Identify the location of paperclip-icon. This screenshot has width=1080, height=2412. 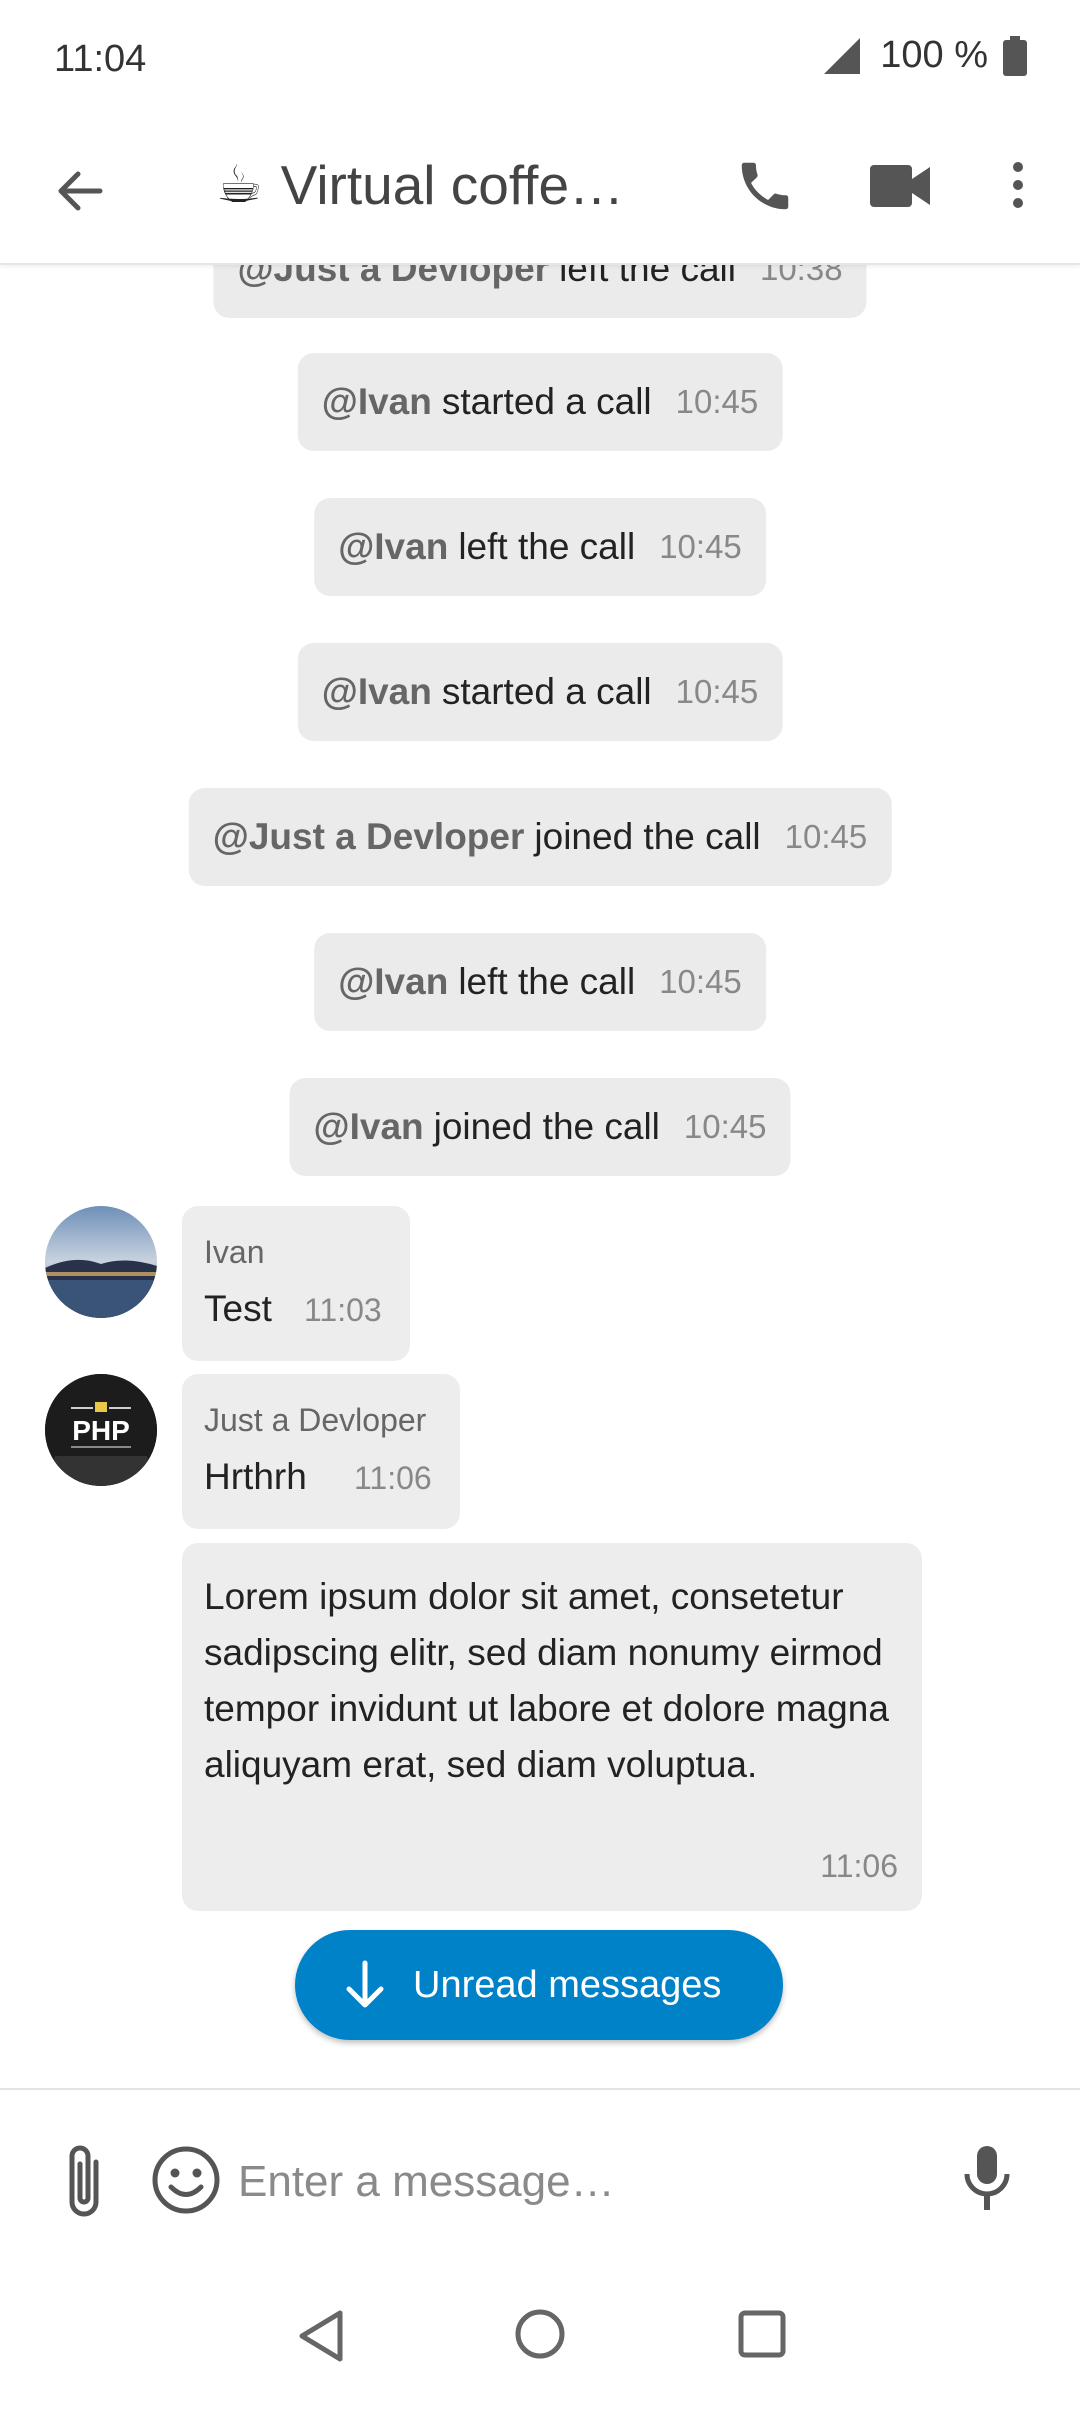
(86, 2182).